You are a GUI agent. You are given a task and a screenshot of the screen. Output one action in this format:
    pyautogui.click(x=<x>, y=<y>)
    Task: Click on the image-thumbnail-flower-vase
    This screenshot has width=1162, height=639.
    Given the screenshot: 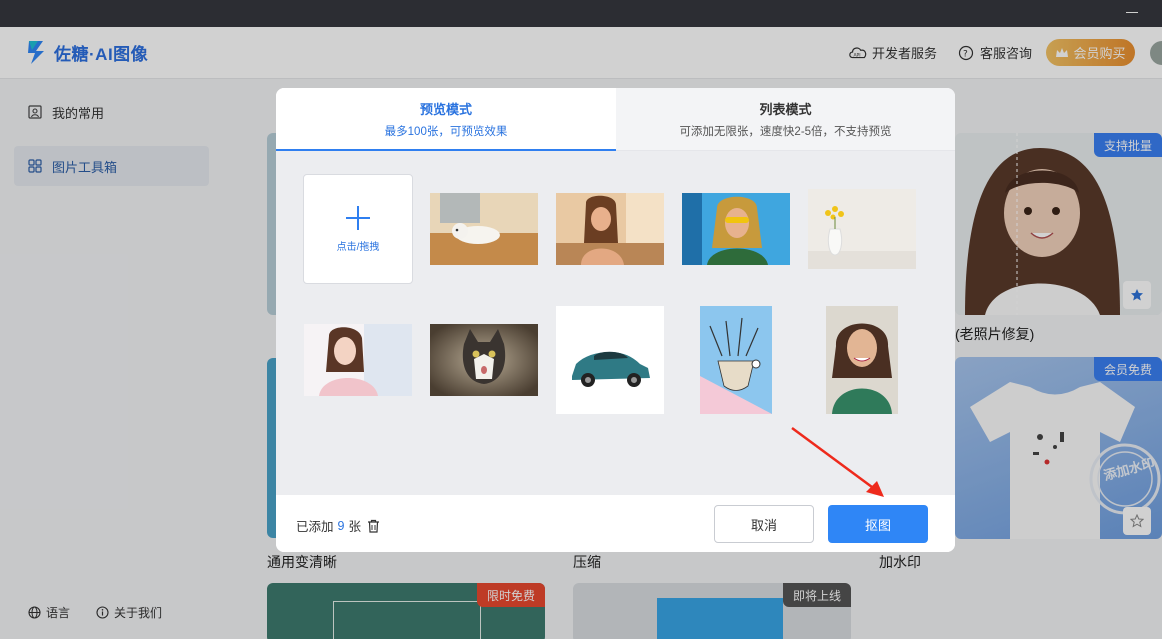 What is the action you would take?
    pyautogui.click(x=862, y=229)
    